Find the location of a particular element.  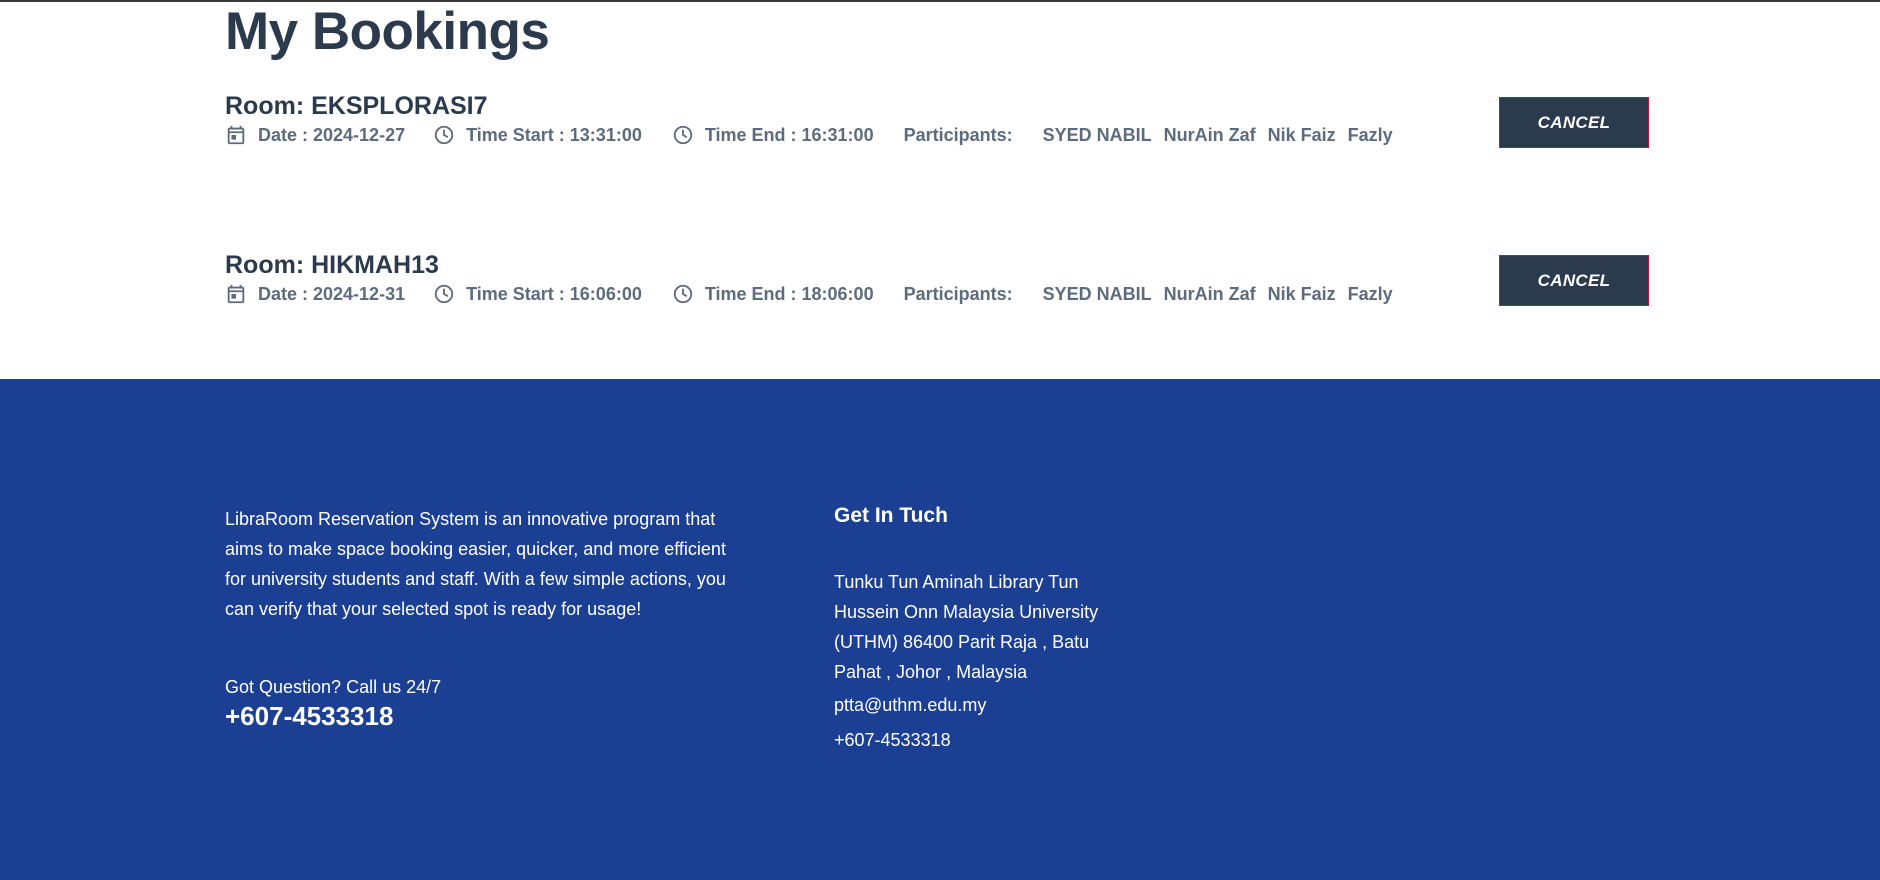

contact-phone: +607-4533318 is located at coordinates (892, 740).